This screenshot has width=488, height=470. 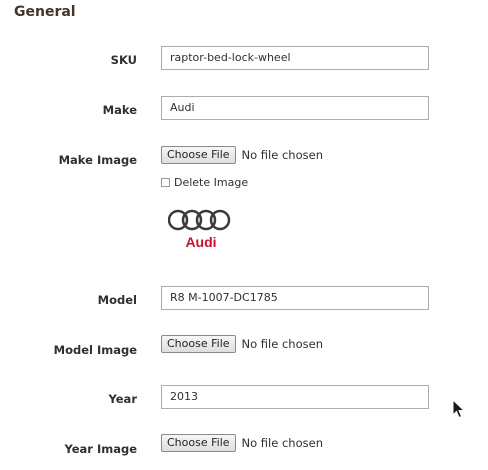 I want to click on delete-image-checkbox, so click(x=165, y=182).